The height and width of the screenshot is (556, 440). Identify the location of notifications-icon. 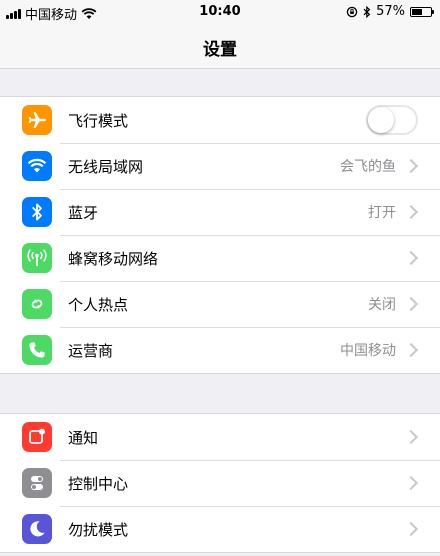
(37, 437).